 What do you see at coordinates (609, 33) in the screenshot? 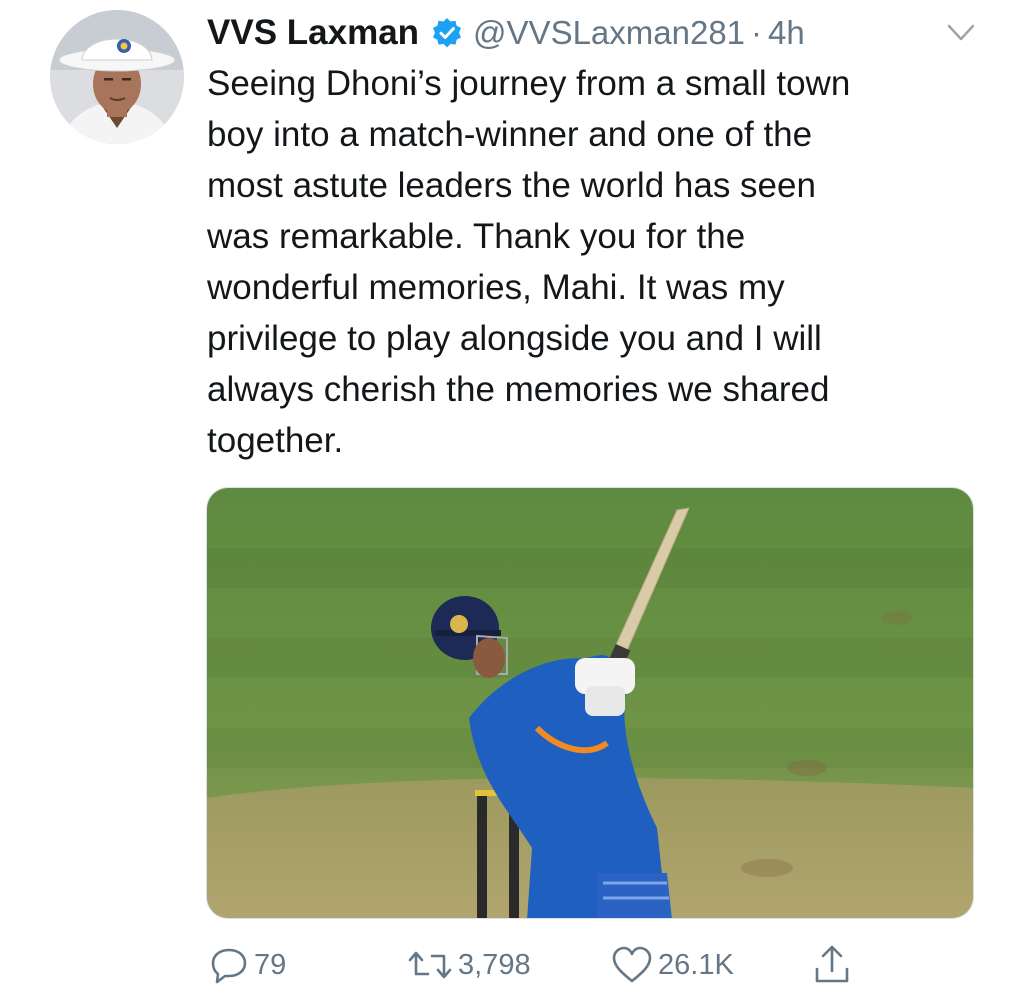
I see `author-handle: @VVSLaxman281` at bounding box center [609, 33].